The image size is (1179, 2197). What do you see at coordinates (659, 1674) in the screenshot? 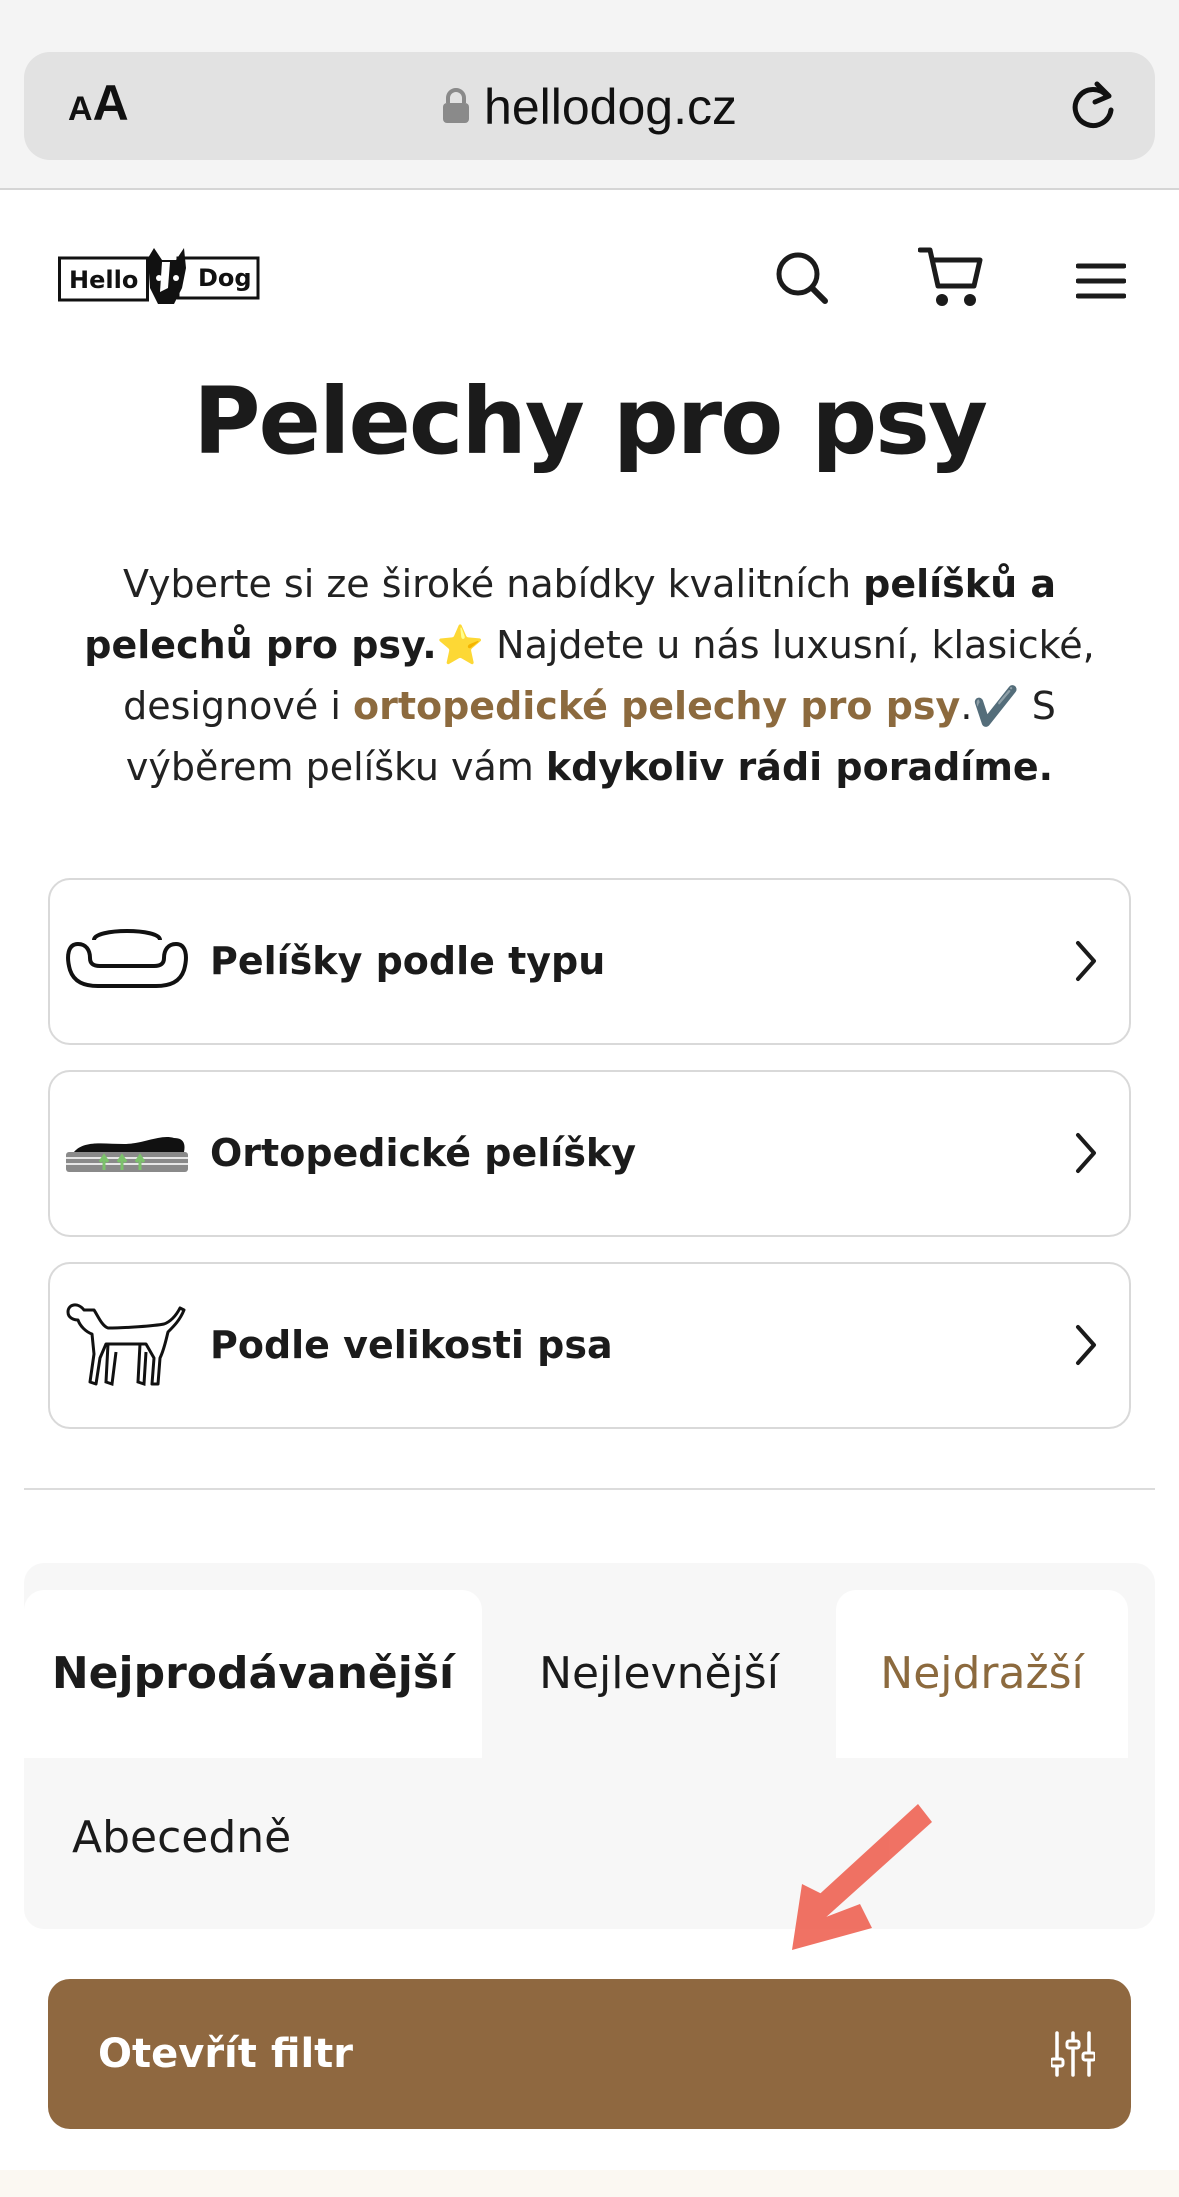
I see `tab-cheapest: Nejlevnější` at bounding box center [659, 1674].